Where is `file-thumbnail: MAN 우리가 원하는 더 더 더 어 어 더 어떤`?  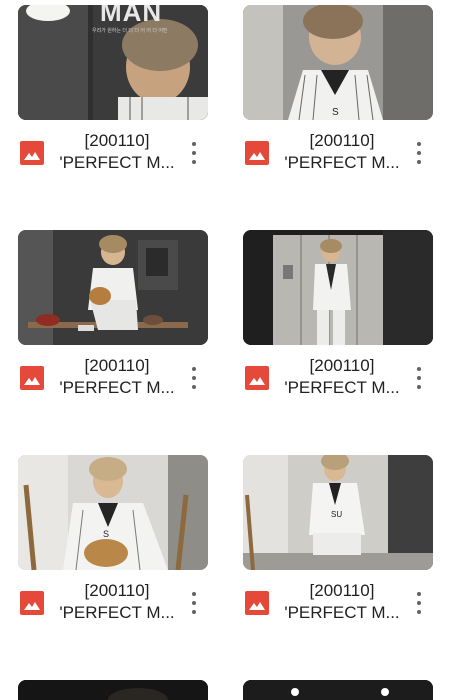 file-thumbnail: MAN 우리가 원하는 더 더 더 어 어 더 어떤 is located at coordinates (113, 62).